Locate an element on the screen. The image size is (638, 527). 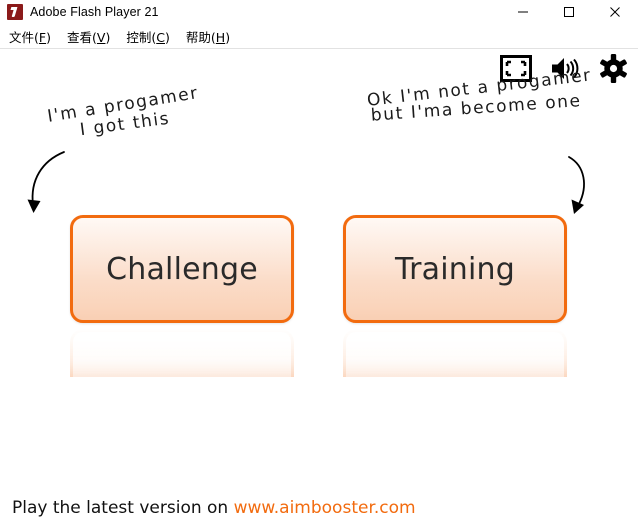
menu-item-control-label: 控制 is located at coordinates (139, 37).